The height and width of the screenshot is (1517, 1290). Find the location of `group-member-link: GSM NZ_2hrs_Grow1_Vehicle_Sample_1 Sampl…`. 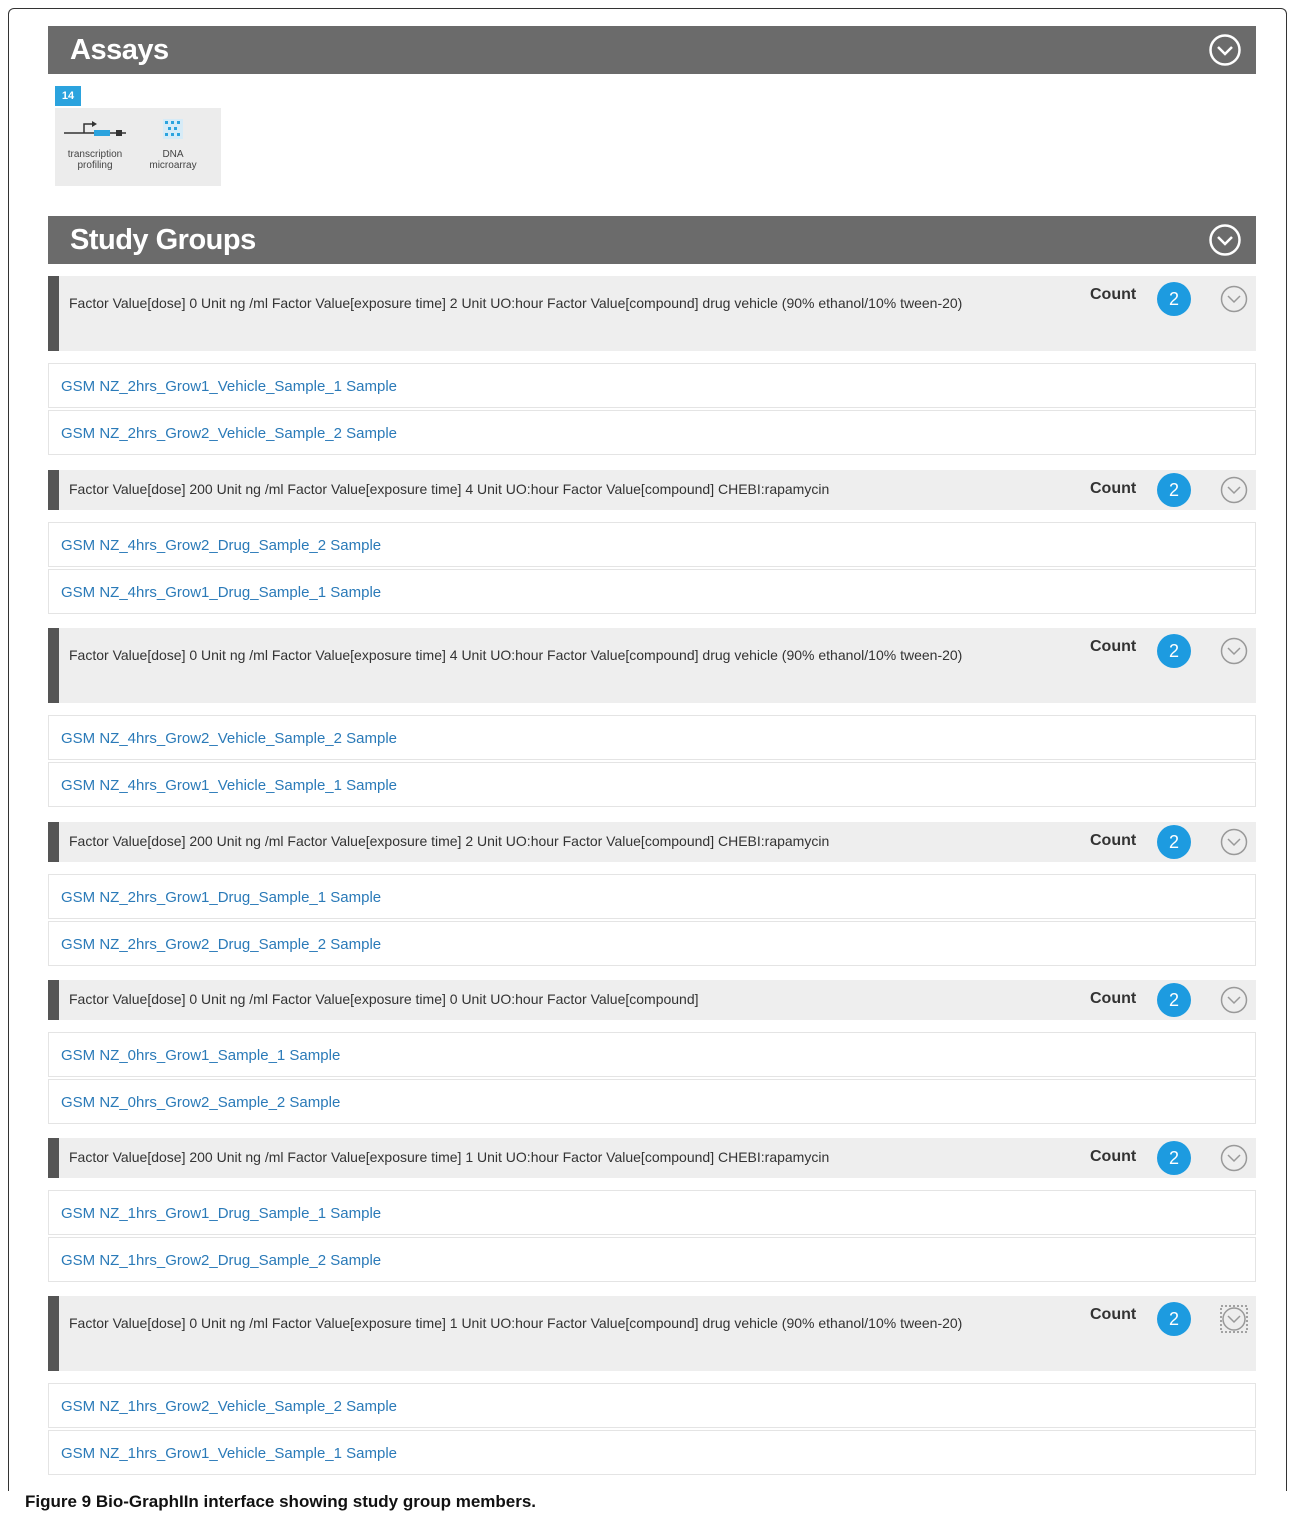

group-member-link: GSM NZ_2hrs_Grow1_Vehicle_Sample_1 Sampl… is located at coordinates (652, 385).